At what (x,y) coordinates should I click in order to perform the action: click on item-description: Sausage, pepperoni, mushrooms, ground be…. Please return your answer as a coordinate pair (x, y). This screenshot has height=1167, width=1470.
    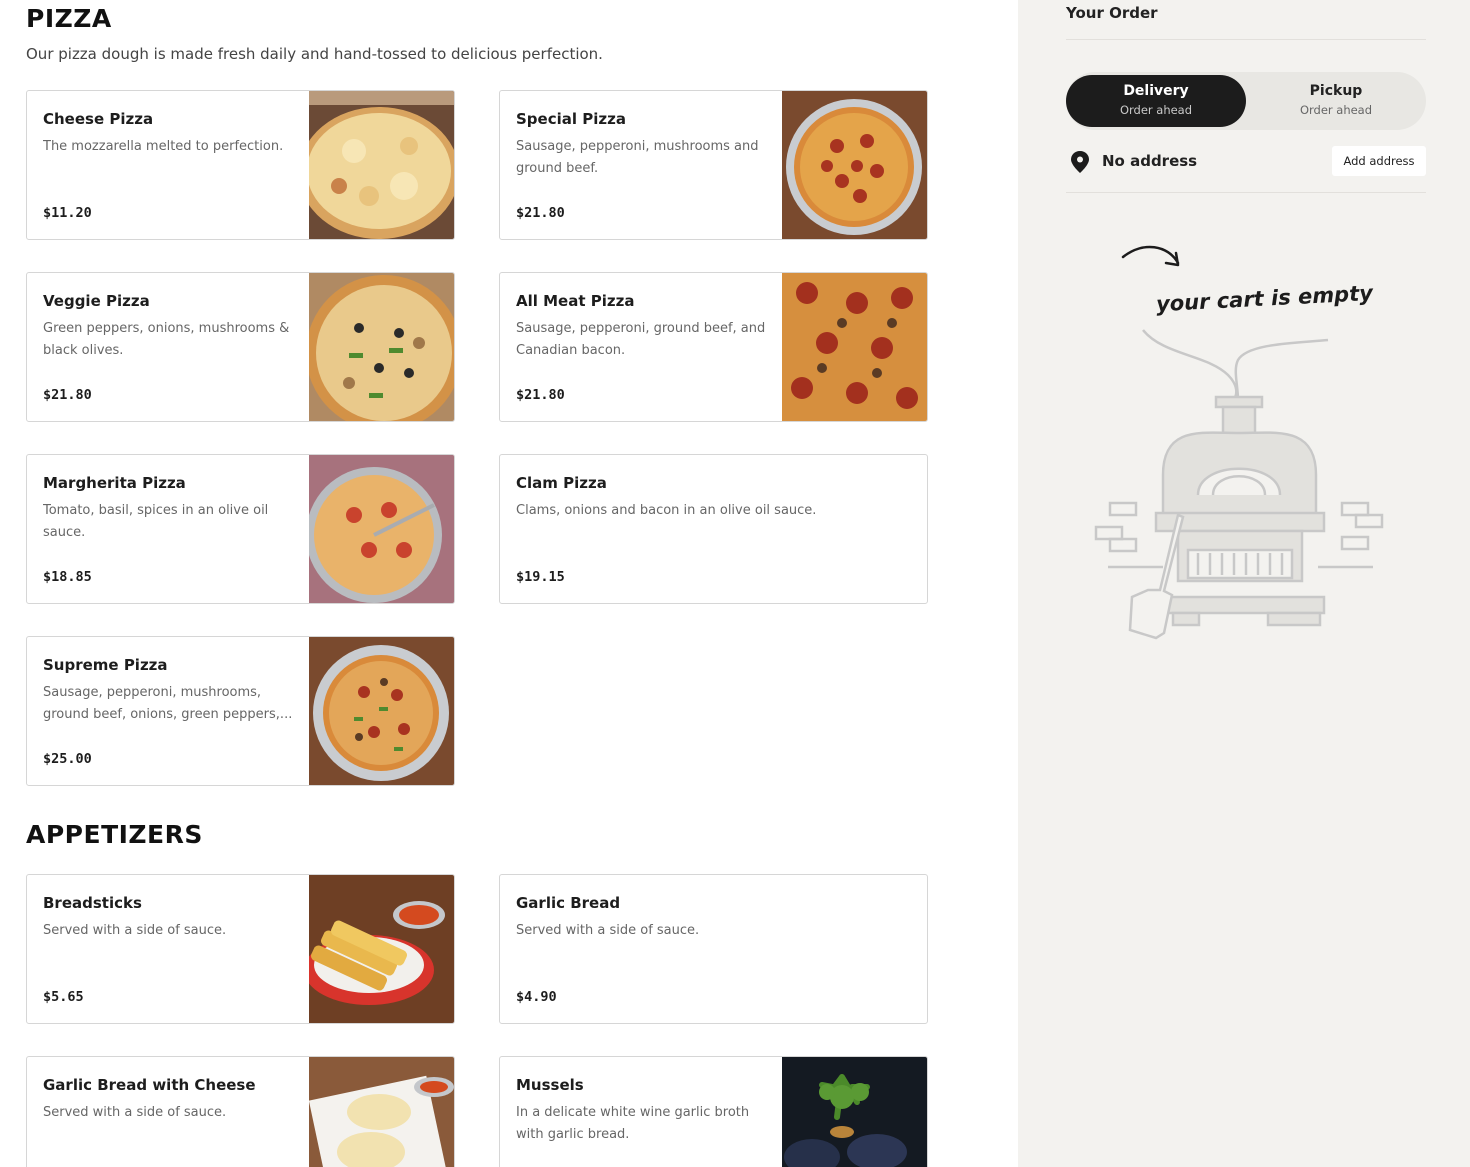
    Looking at the image, I should click on (168, 703).